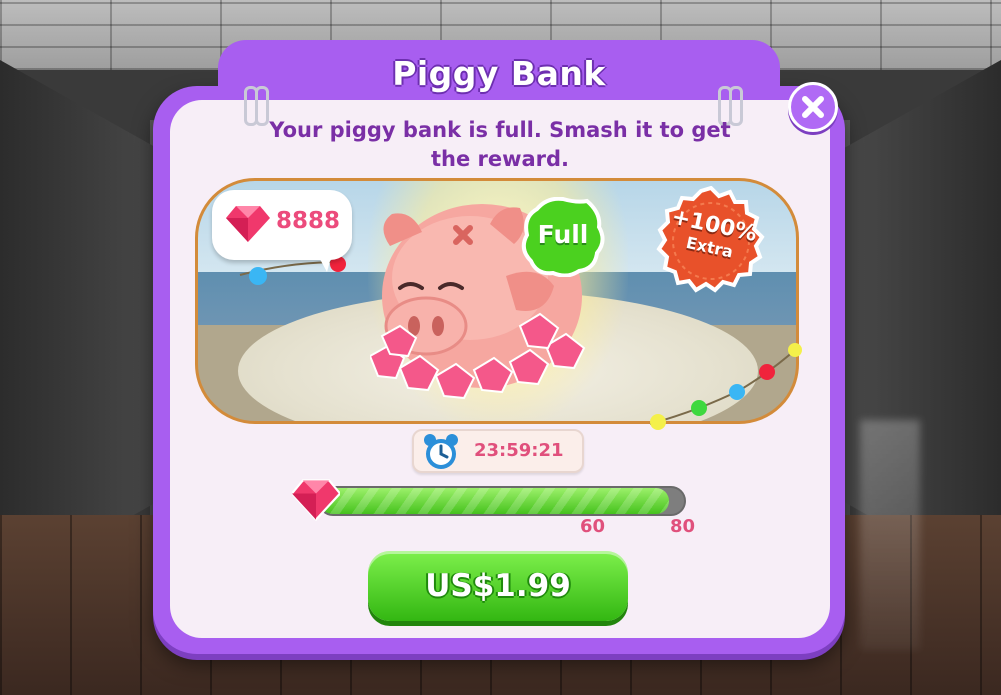  Describe the element at coordinates (316, 500) in the screenshot. I see `progress-gem-icon` at that location.